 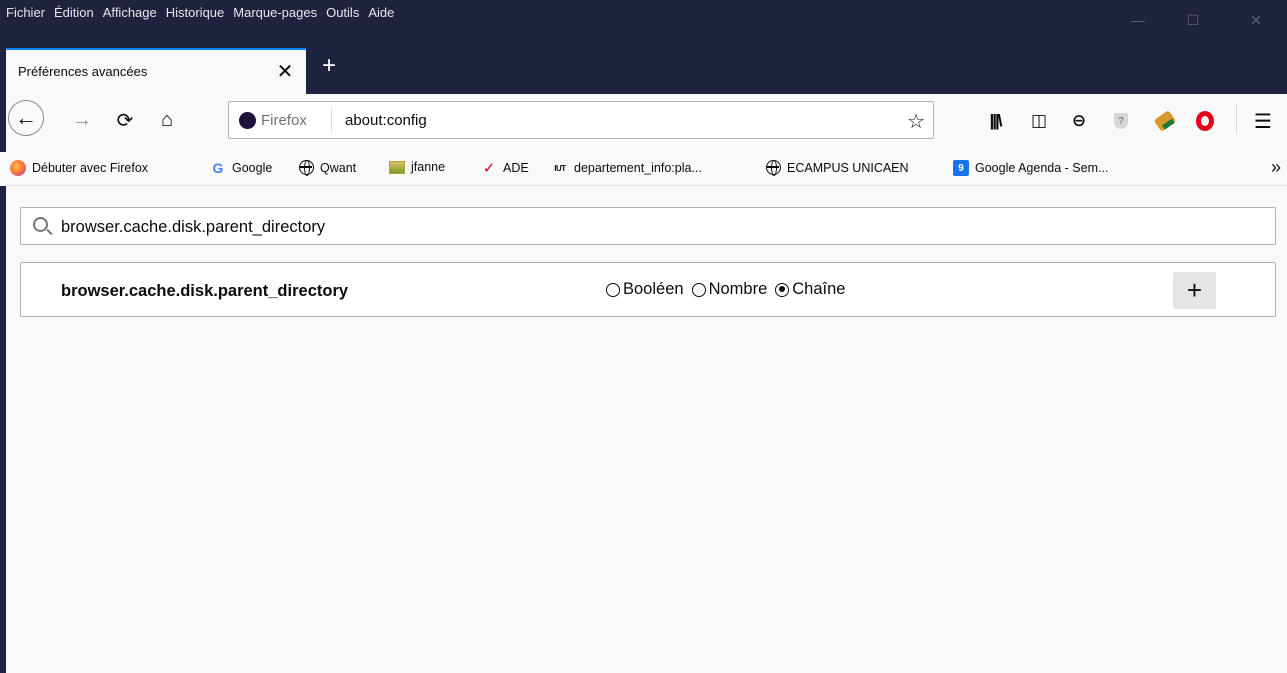 I want to click on search-input, so click(x=661, y=227).